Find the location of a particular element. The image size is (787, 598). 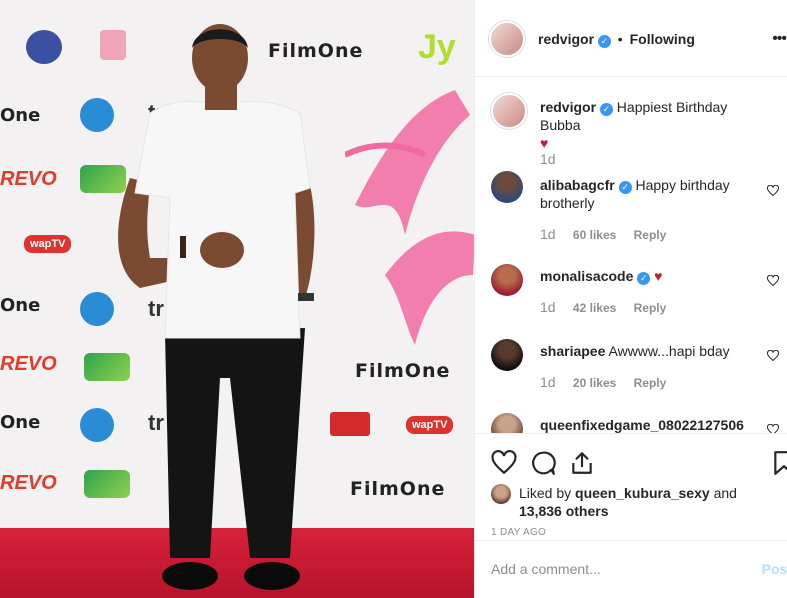

share-upload-icon is located at coordinates (582, 463).